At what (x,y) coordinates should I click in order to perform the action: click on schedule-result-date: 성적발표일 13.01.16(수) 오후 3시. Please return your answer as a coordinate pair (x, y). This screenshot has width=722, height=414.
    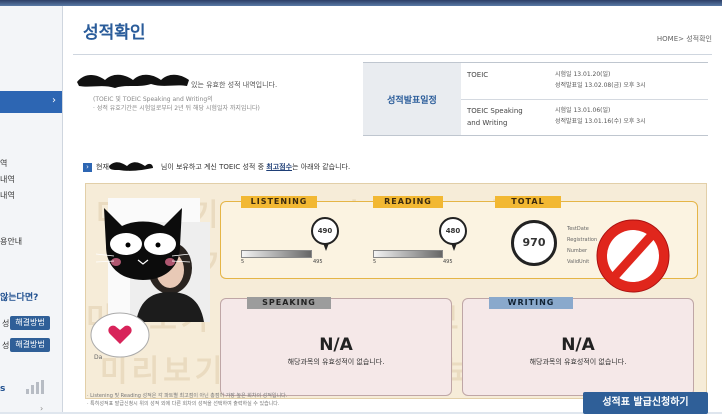
    Looking at the image, I should click on (600, 121).